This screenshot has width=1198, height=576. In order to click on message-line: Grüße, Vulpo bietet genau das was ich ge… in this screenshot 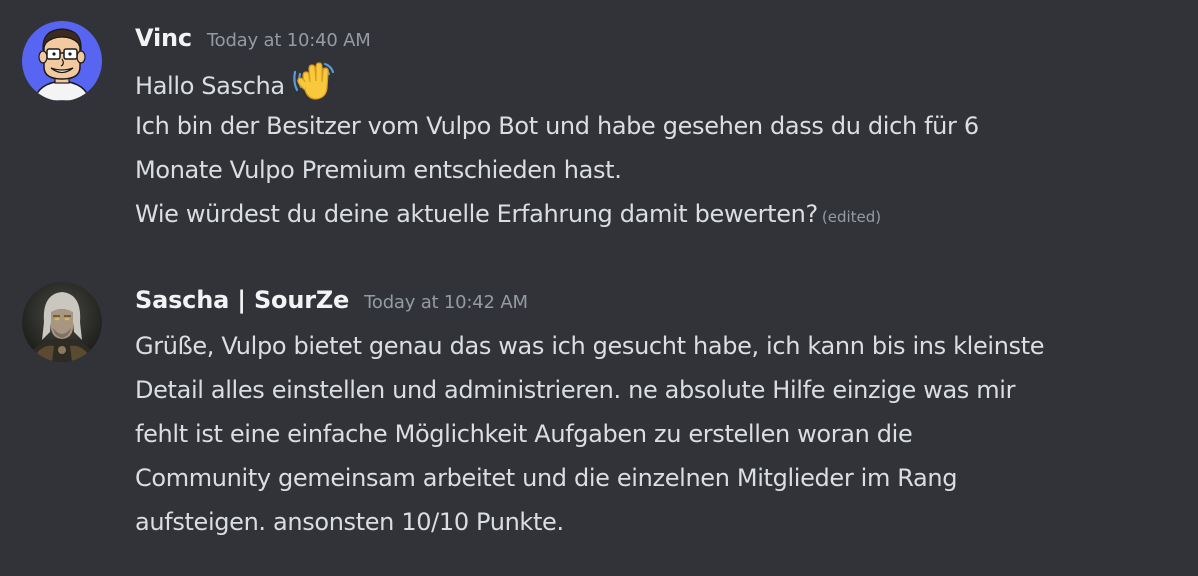, I will do `click(590, 346)`.